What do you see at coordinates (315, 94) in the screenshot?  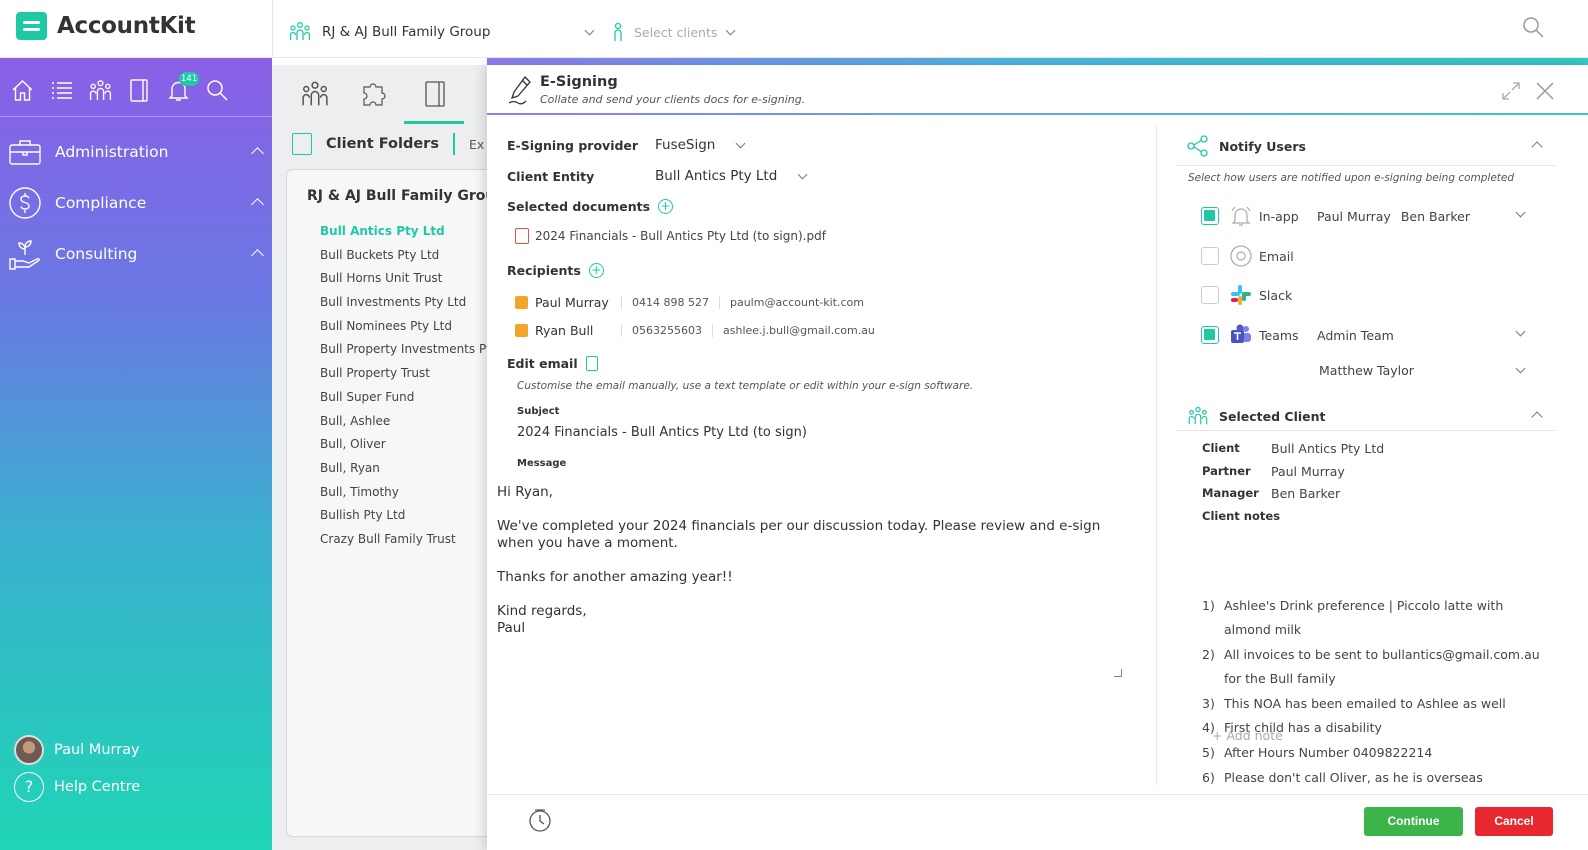 I see `tab-group-icon` at bounding box center [315, 94].